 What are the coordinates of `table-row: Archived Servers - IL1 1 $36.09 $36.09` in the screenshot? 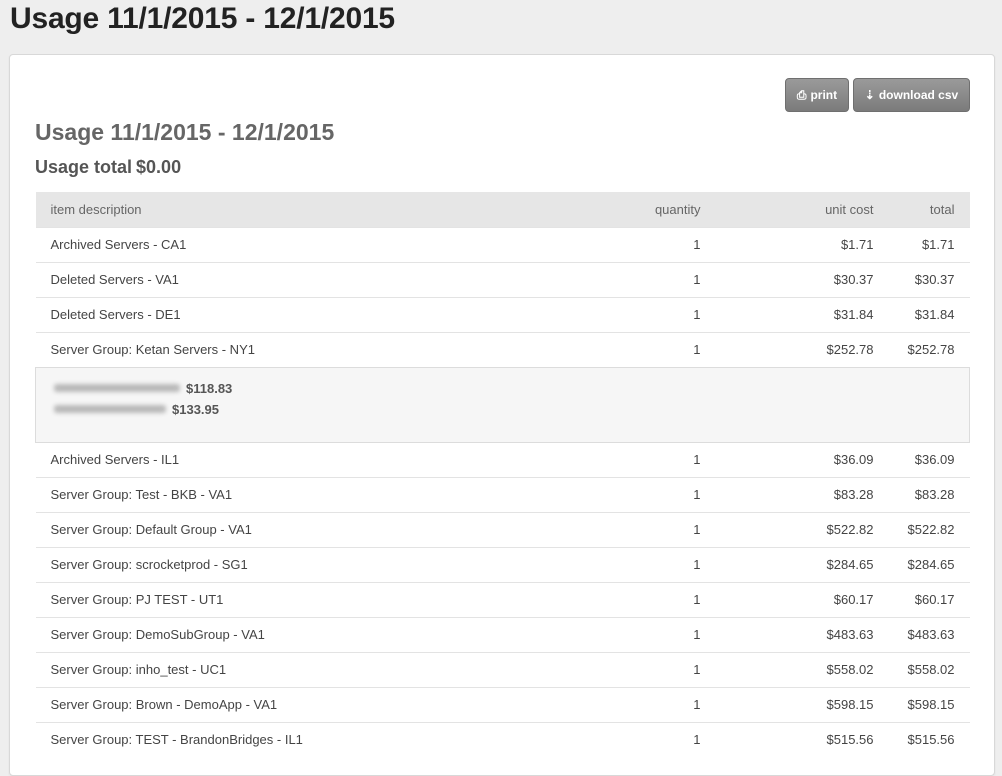 It's located at (502, 459).